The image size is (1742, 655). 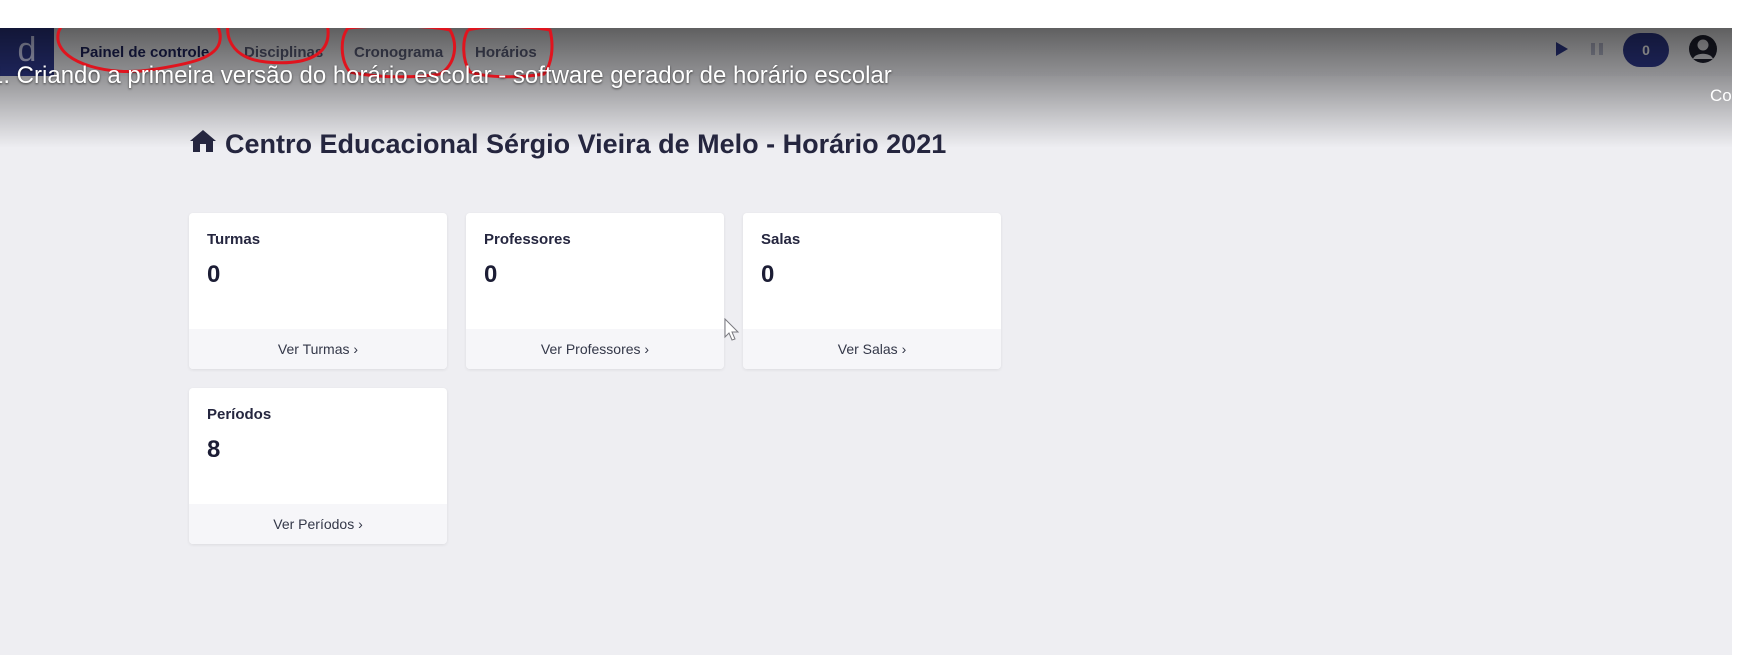 I want to click on card-professores: Professores 0 Ver Professores ›, so click(x=595, y=291).